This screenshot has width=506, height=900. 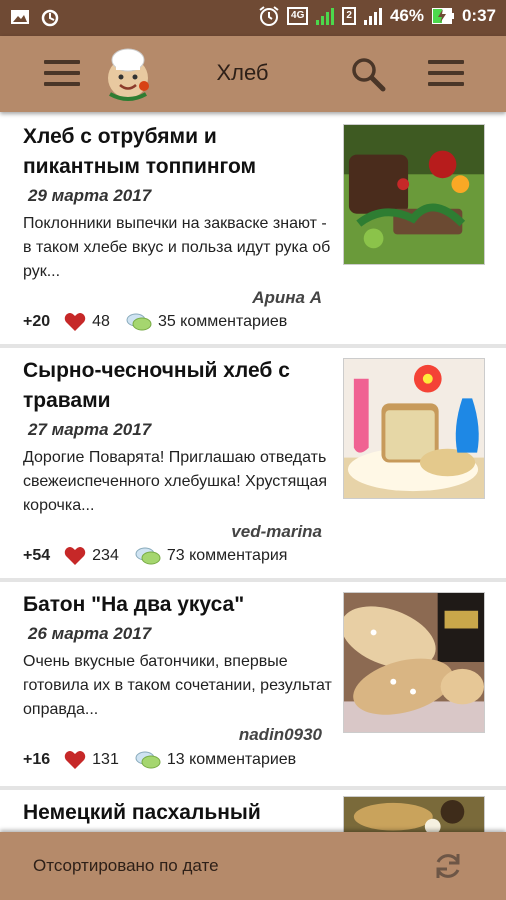 What do you see at coordinates (406, 15) in the screenshot?
I see `battery-percent: 46%` at bounding box center [406, 15].